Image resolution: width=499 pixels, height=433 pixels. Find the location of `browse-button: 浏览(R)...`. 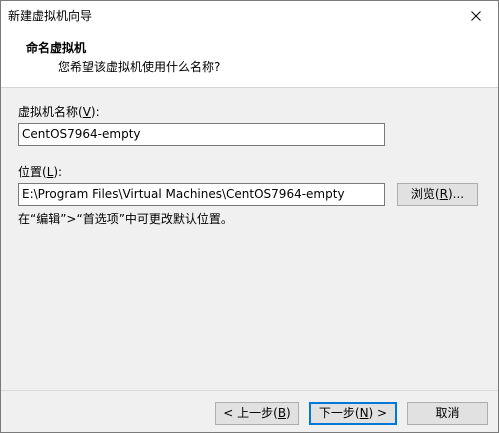

browse-button: 浏览(R)... is located at coordinates (437, 194).